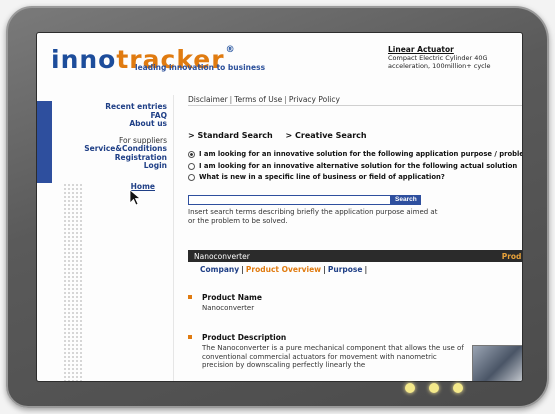 This screenshot has height=414, width=555. What do you see at coordinates (84, 59) in the screenshot?
I see `logo-inno: inno` at bounding box center [84, 59].